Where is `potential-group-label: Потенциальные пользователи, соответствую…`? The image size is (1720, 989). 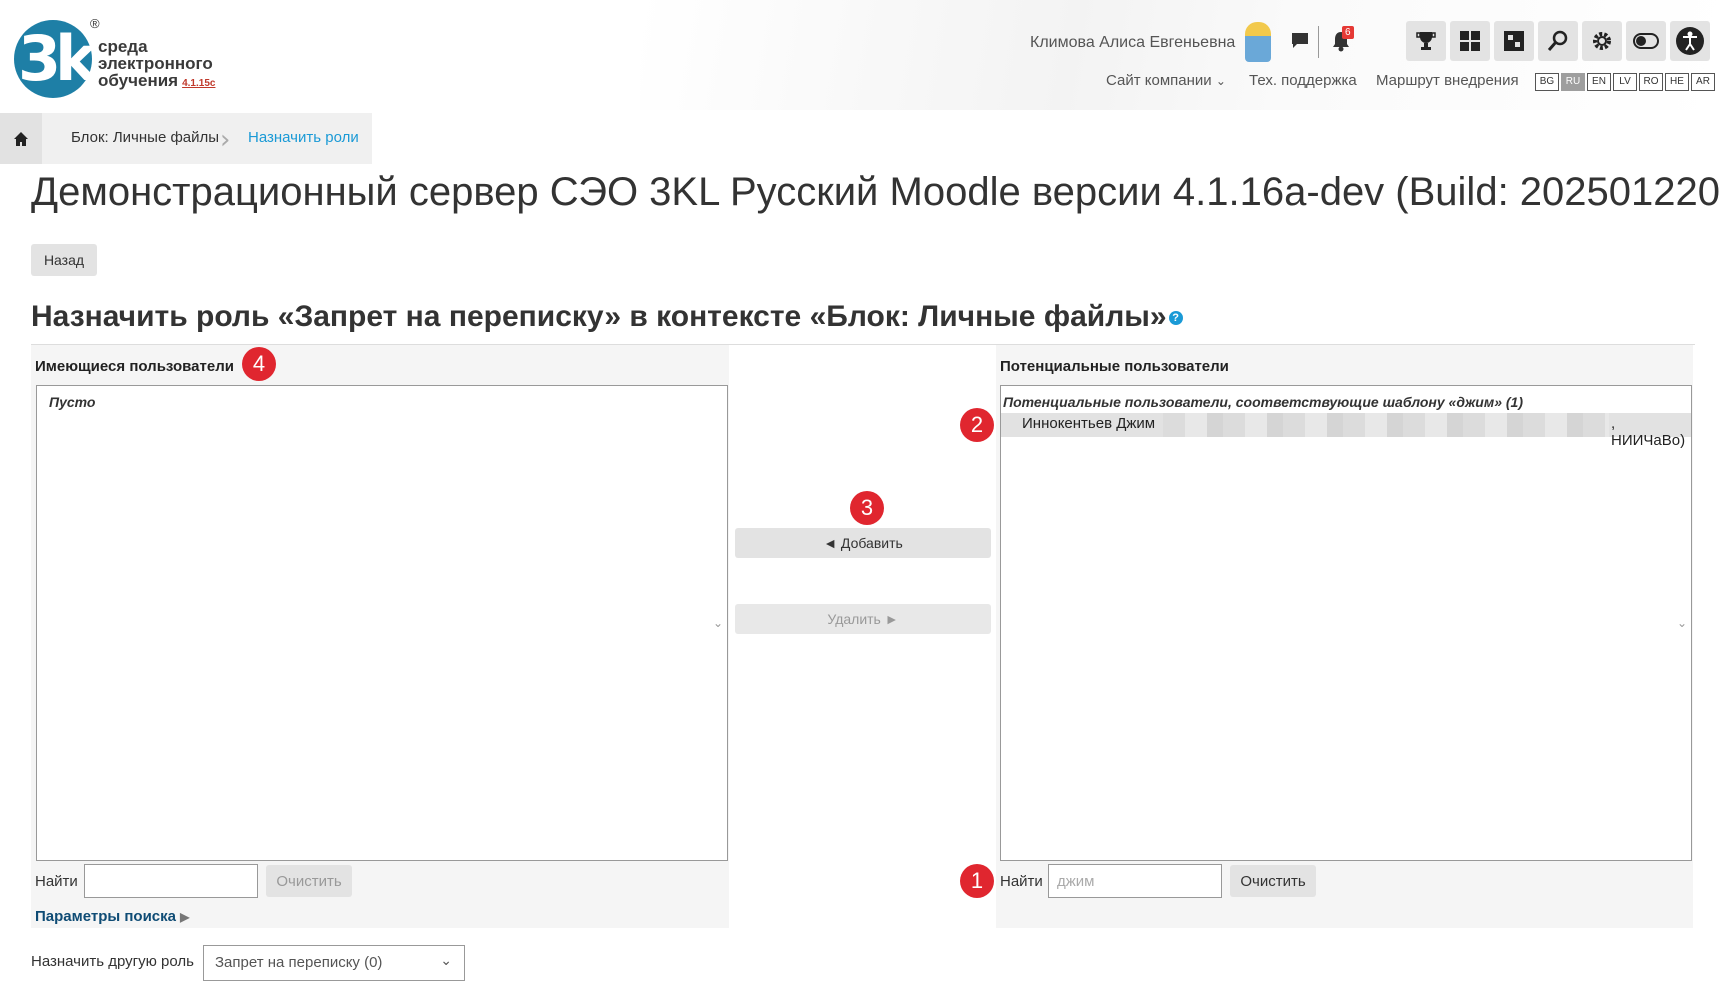
potential-group-label: Потенциальные пользователи, соответствую… is located at coordinates (1263, 402).